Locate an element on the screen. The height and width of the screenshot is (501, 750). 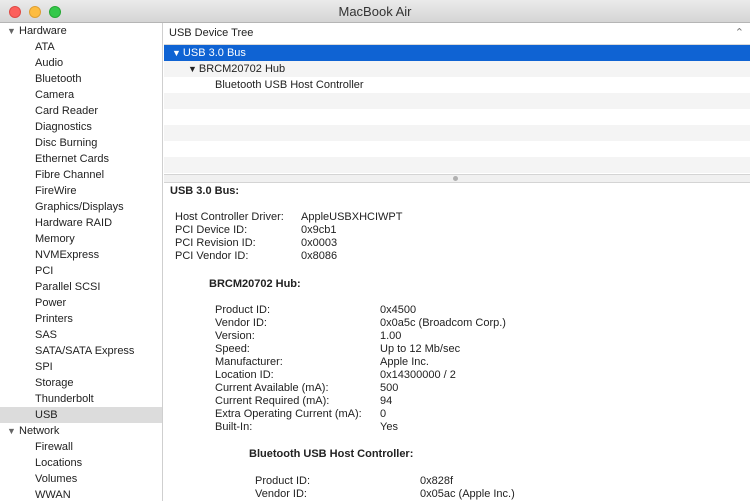
field-value-current-required-ma: 94 is located at coordinates (386, 401).